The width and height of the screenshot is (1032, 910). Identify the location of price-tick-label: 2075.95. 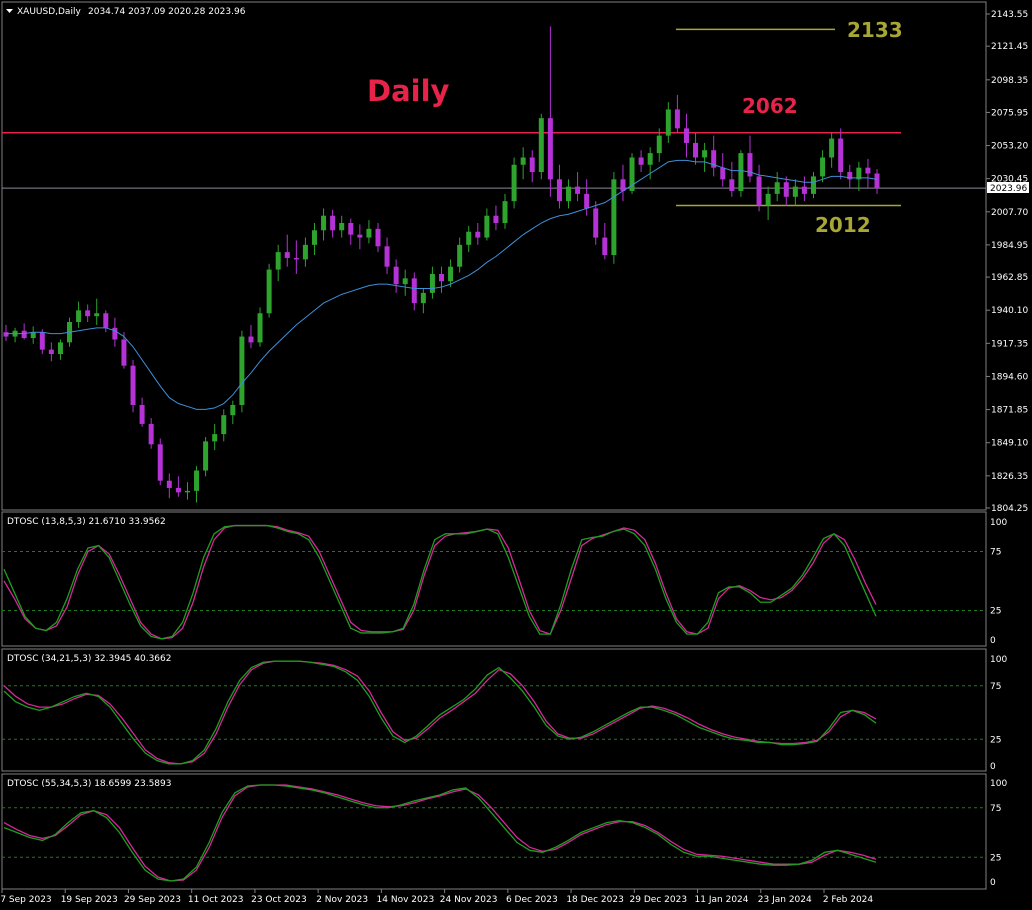
(1009, 113).